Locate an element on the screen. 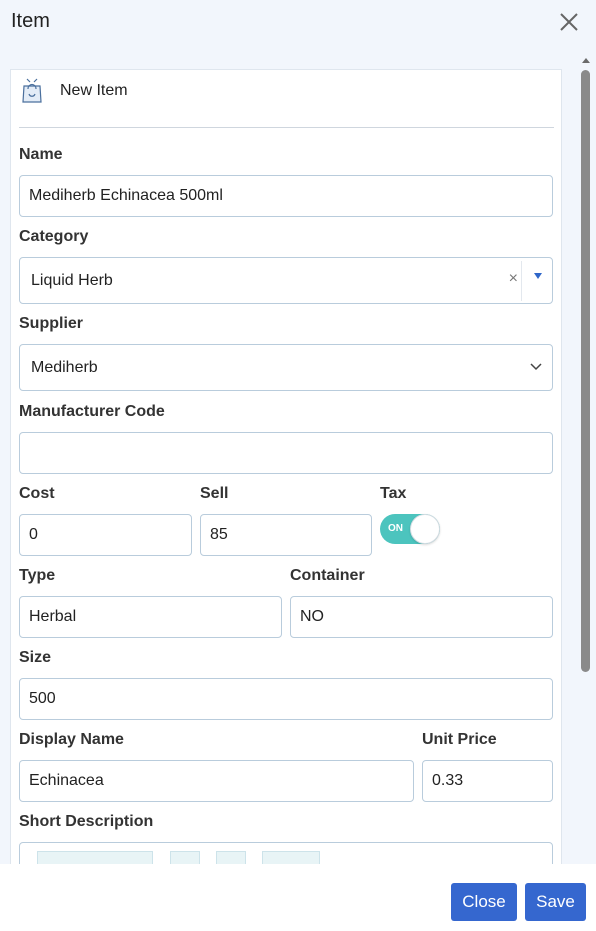  size-value: 500 is located at coordinates (42, 698).